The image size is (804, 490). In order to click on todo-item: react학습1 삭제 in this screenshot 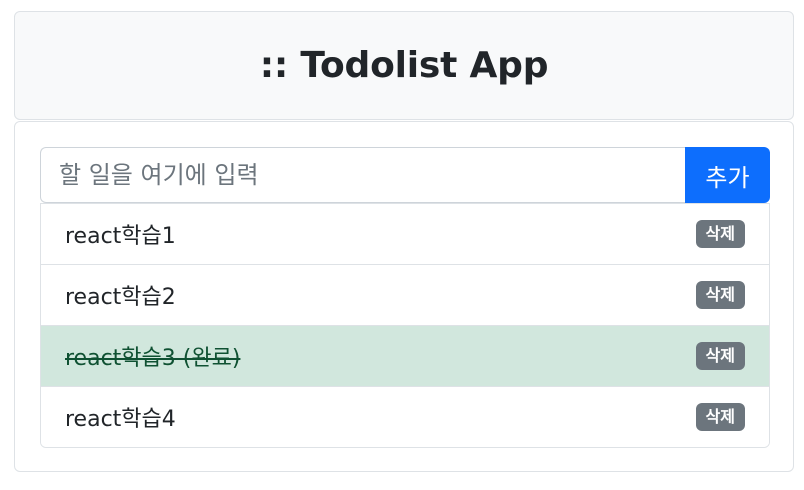, I will do `click(405, 234)`.